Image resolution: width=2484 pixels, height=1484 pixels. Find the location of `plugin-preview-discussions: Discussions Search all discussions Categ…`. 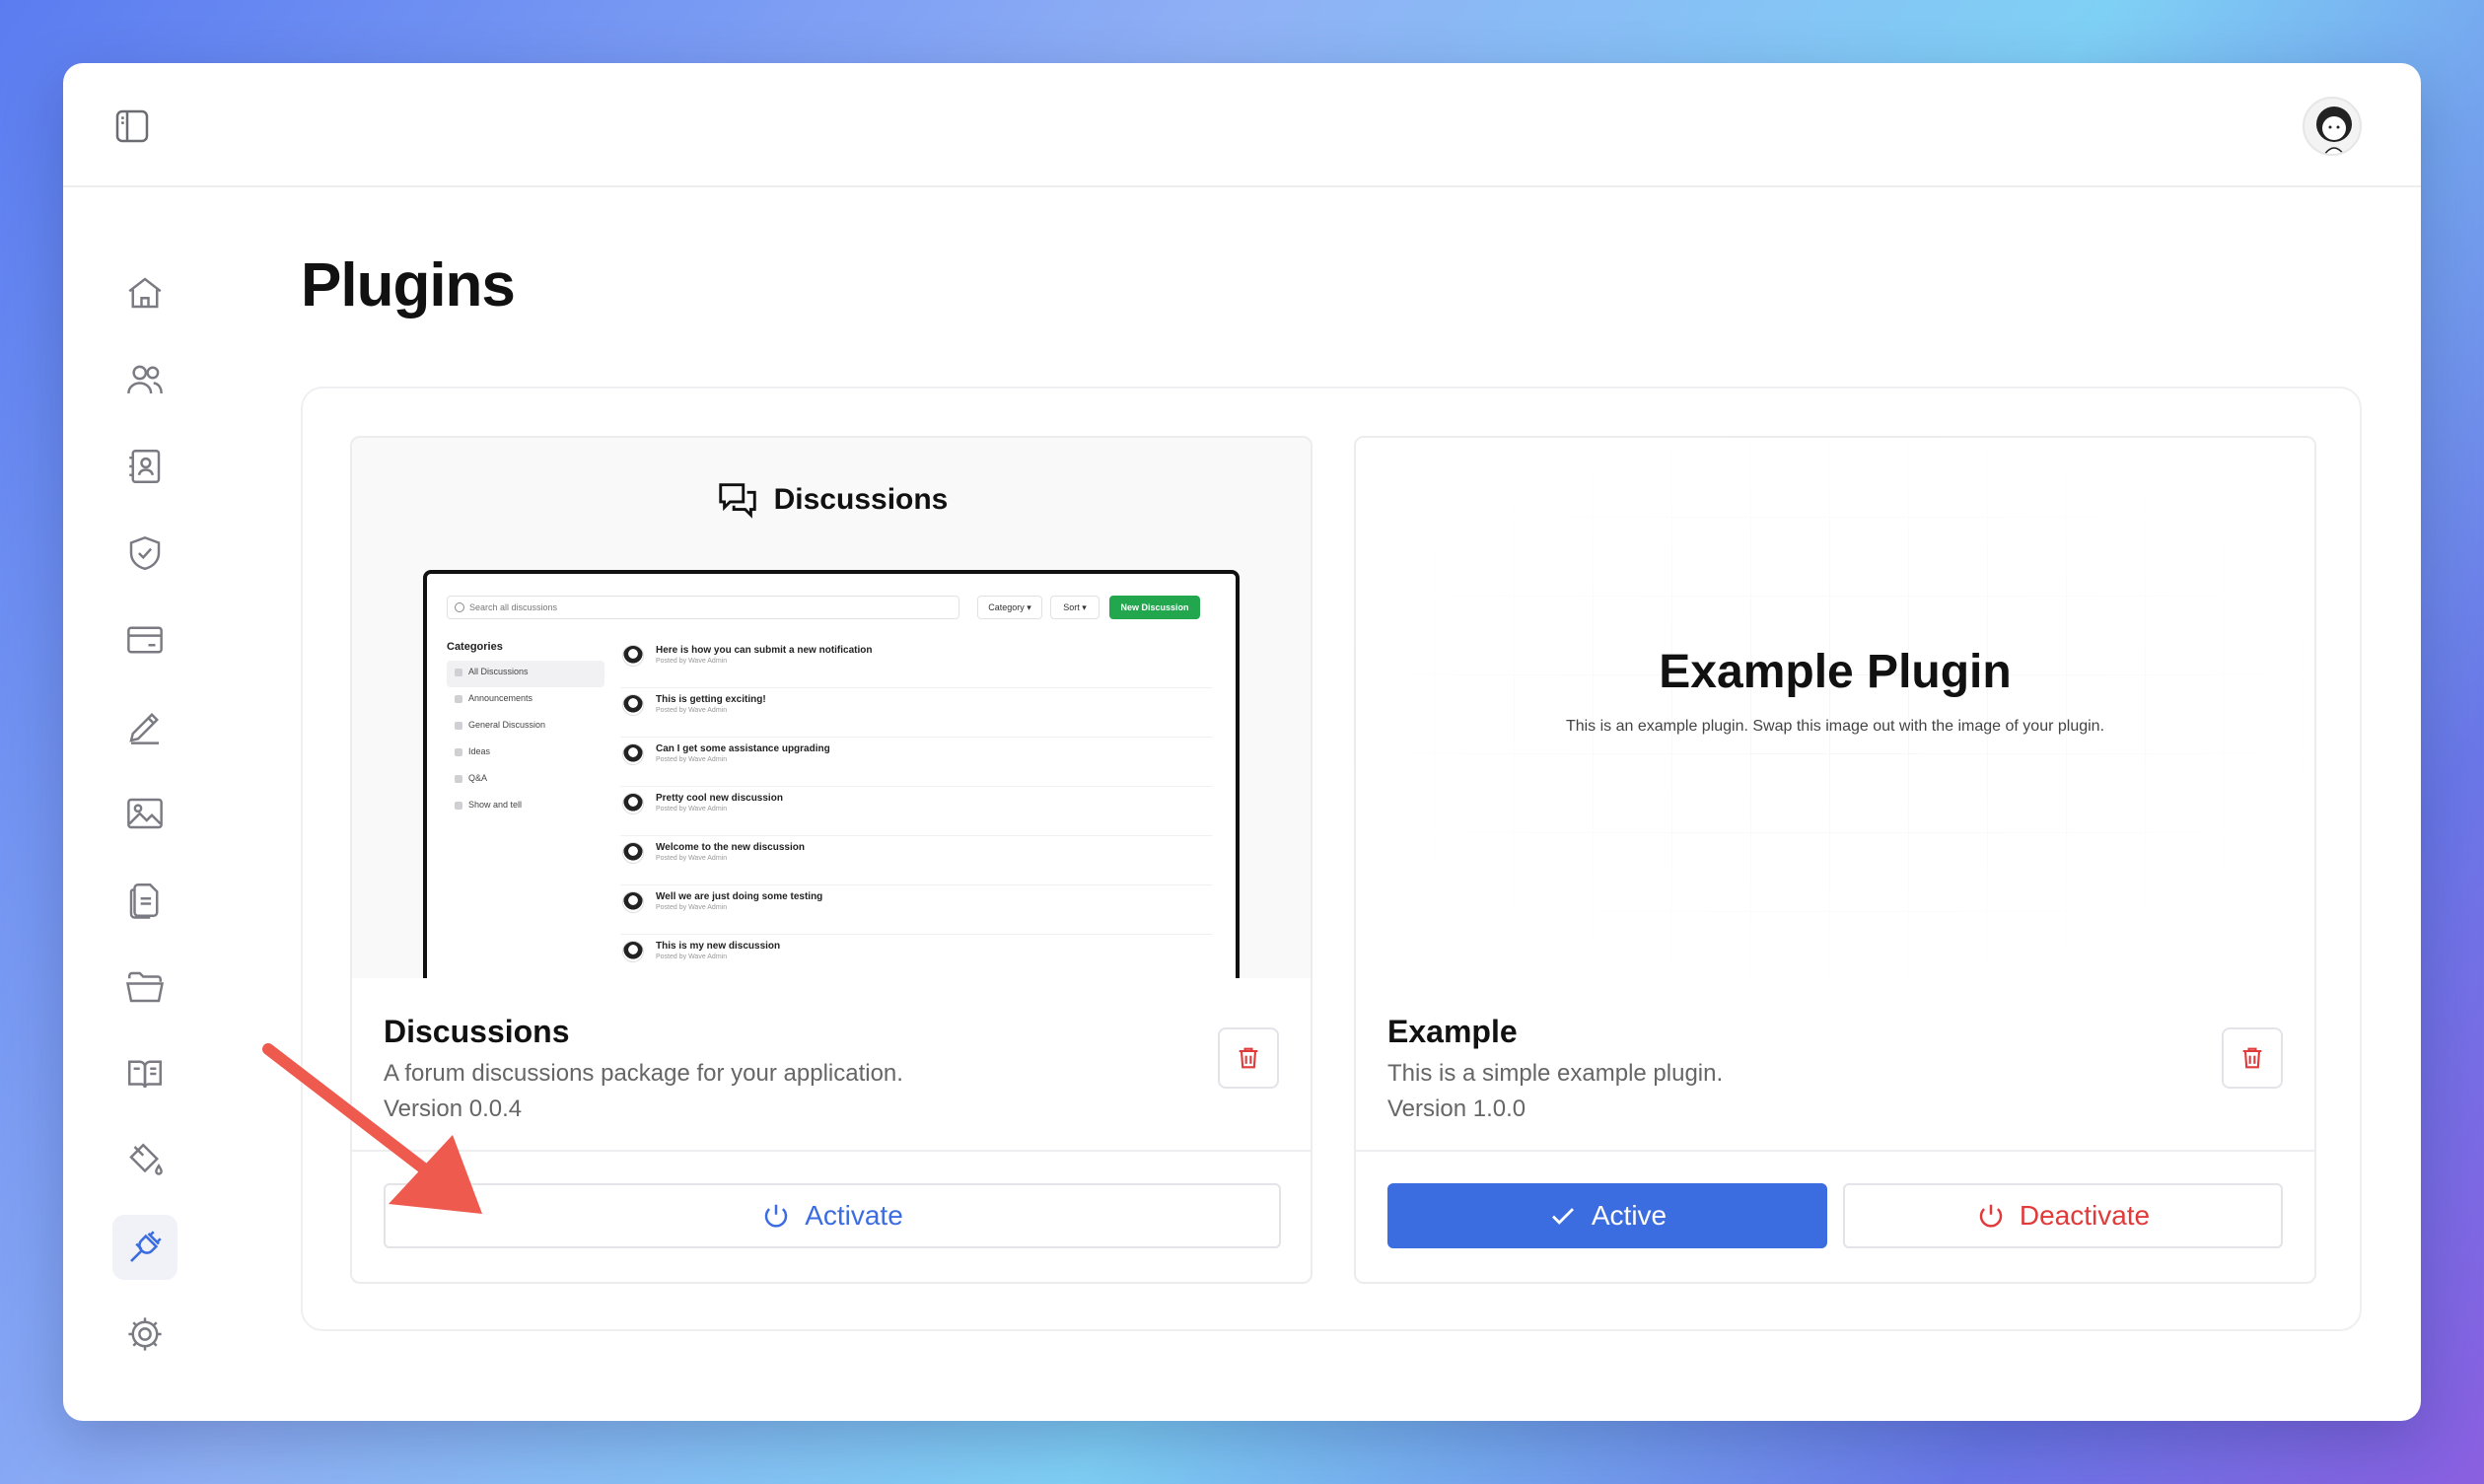

plugin-preview-discussions: Discussions Search all discussions Categ… is located at coordinates (831, 708).